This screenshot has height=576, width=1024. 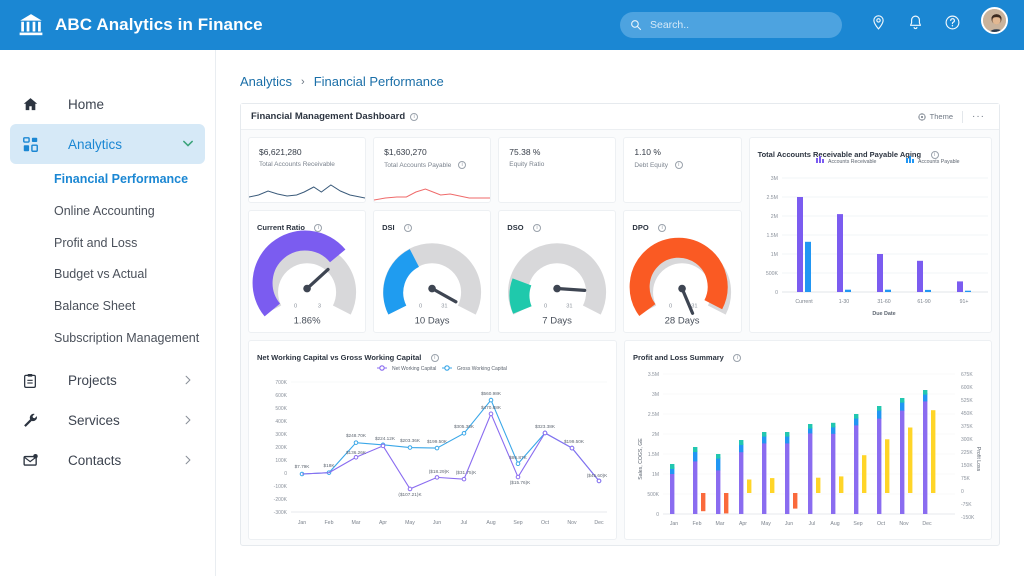 What do you see at coordinates (107, 144) in the screenshot?
I see `sidebar-item-analytics: Analytics` at bounding box center [107, 144].